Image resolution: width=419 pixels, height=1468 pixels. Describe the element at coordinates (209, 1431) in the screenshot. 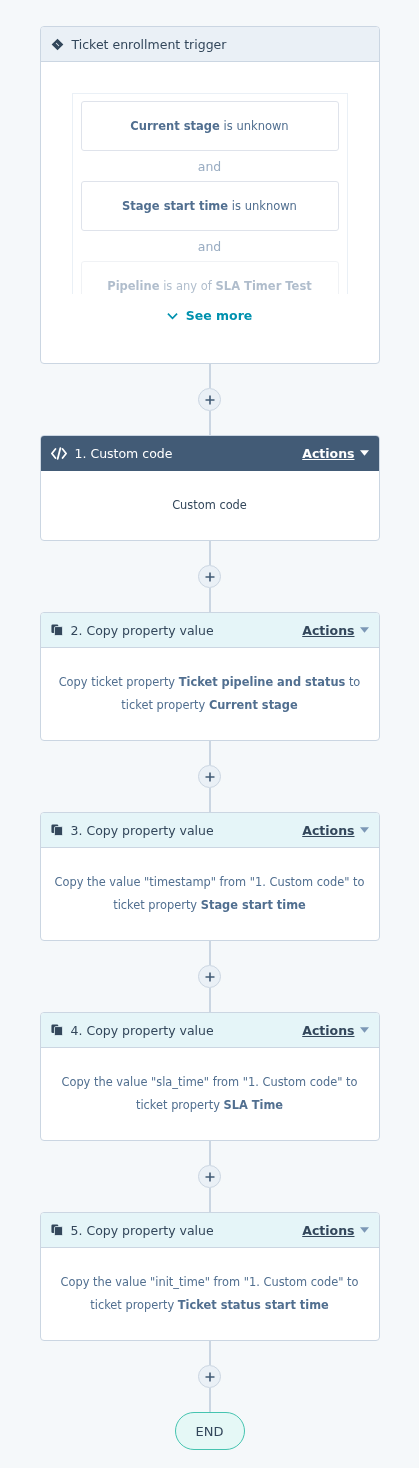

I see `end-node: END` at that location.